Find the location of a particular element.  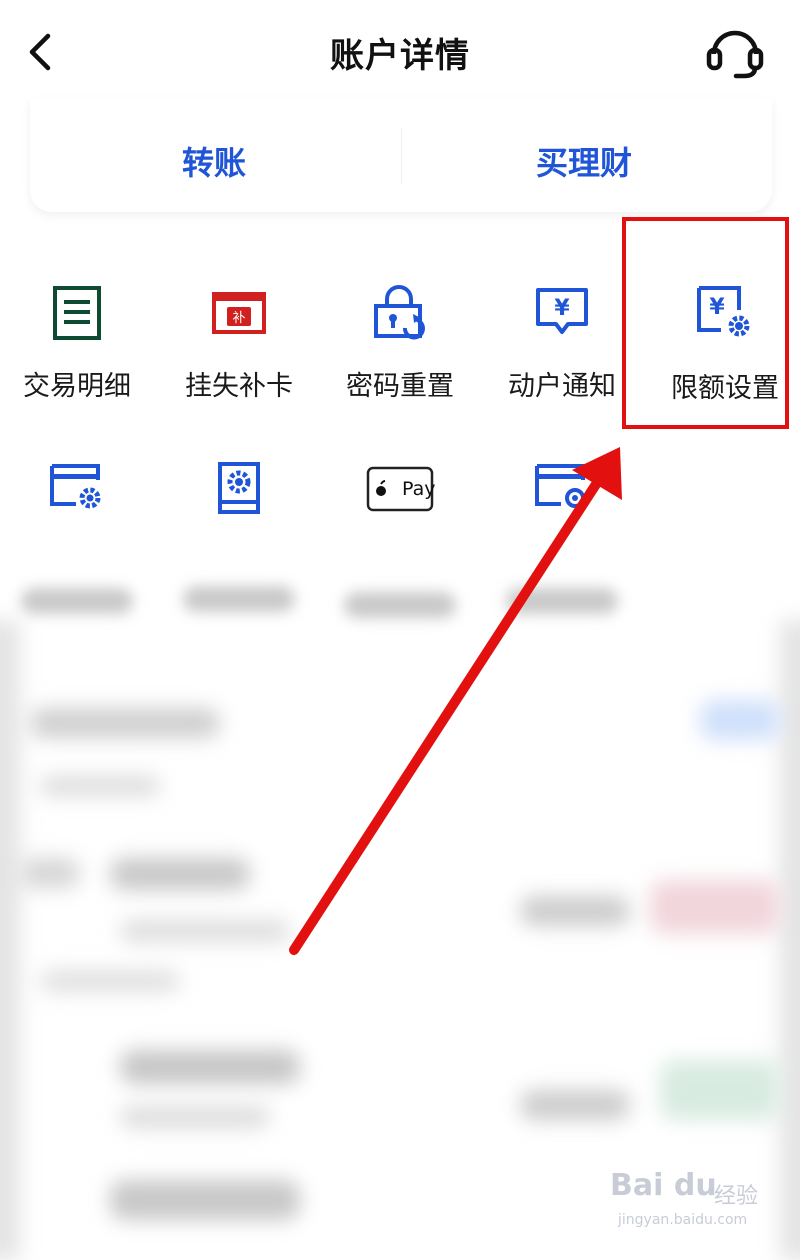

card-settings-icon is located at coordinates (75, 486).